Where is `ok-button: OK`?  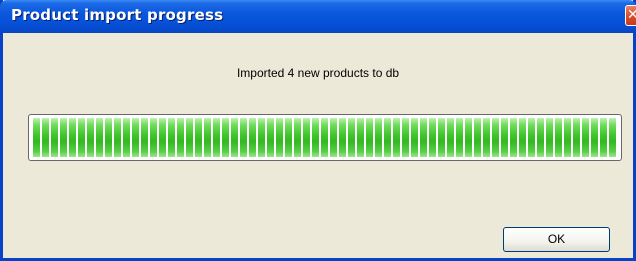
ok-button: OK is located at coordinates (556, 239).